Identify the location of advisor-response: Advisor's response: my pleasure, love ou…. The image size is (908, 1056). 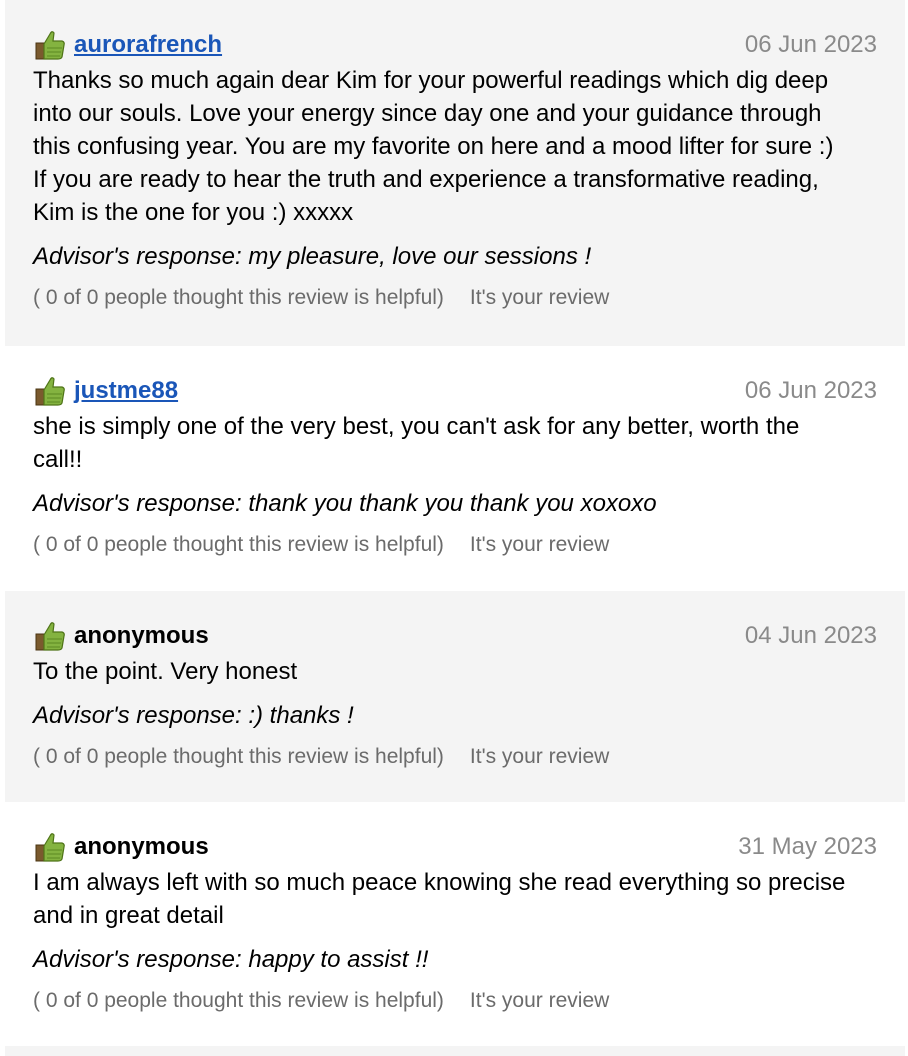
(312, 256).